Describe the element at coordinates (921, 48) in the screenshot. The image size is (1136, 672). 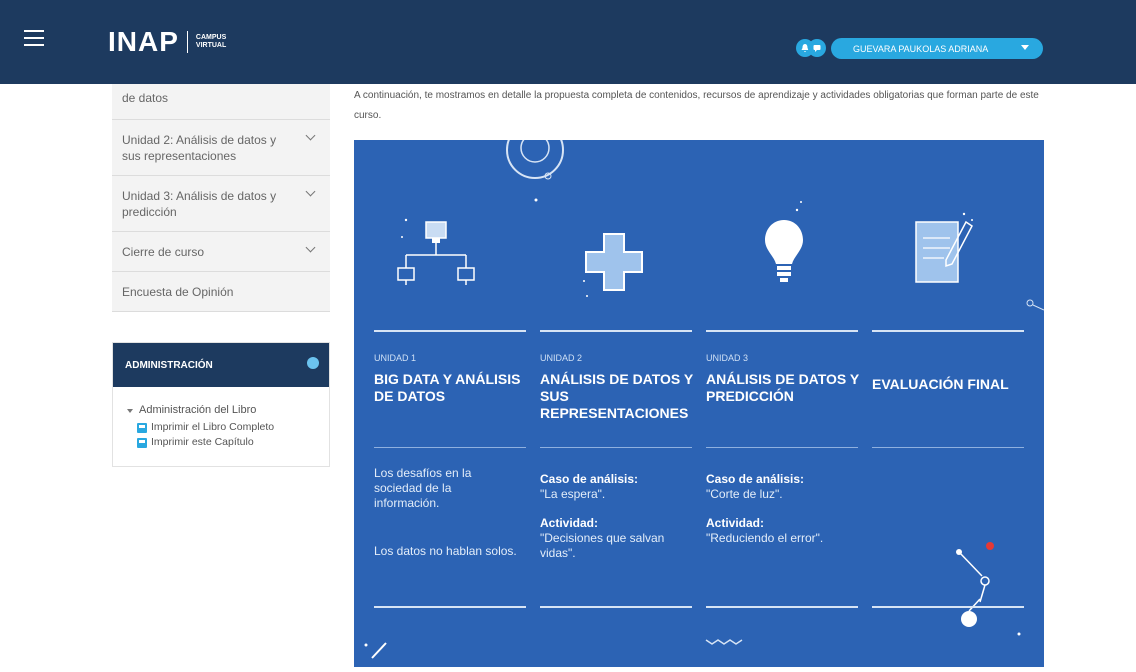
I see `user-name: GUEVARA PAUKOLAS ADRIANA` at that location.